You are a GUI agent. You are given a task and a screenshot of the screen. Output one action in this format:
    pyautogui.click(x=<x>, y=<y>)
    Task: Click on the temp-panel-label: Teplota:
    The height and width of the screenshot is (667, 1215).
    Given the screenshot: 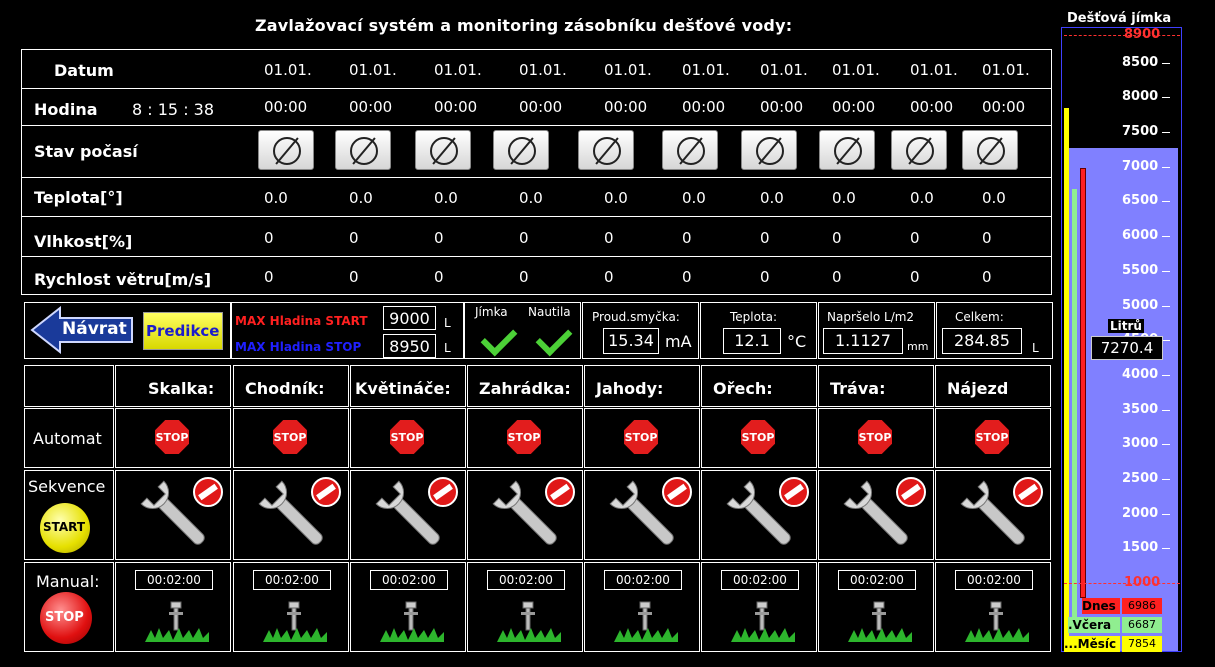 What is the action you would take?
    pyautogui.click(x=754, y=317)
    